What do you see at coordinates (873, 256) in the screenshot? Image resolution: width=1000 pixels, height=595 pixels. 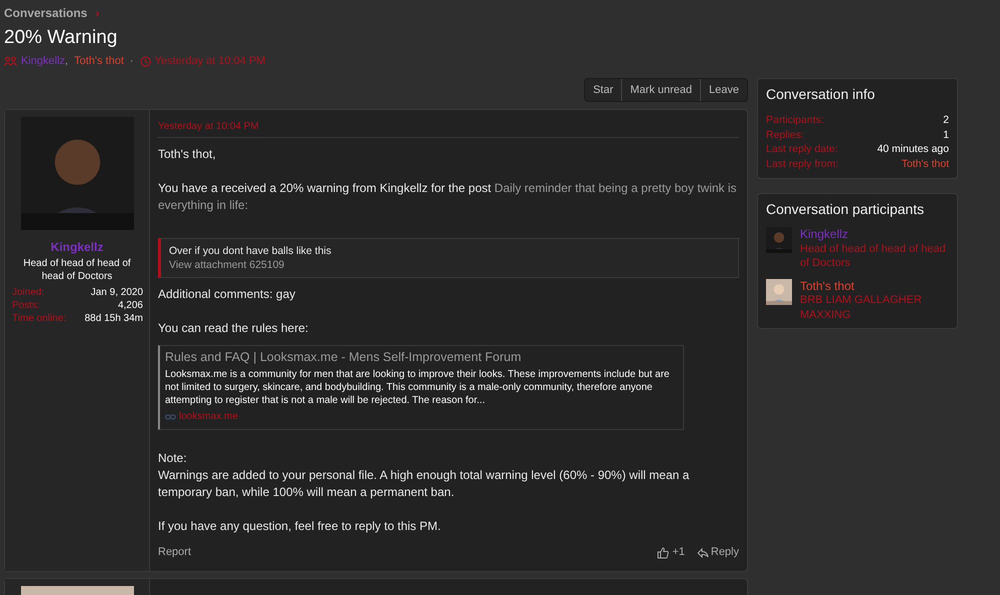 I see `participant-title: Head of head of head of head of Doctors` at bounding box center [873, 256].